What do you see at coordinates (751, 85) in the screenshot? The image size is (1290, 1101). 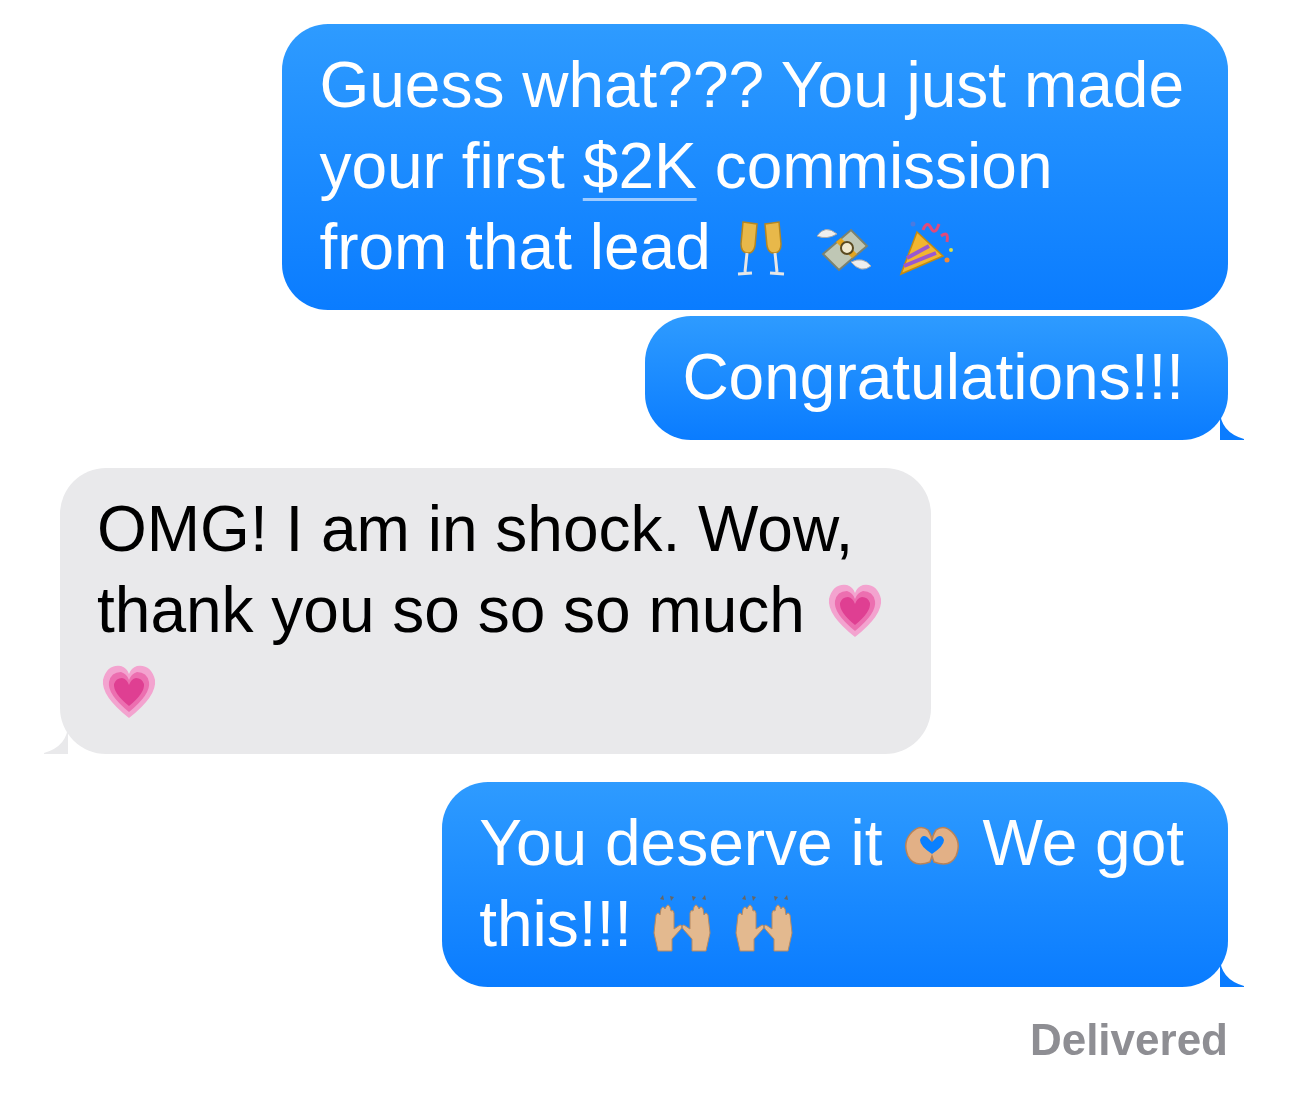 I see `message-text: Guess what??? You just made` at bounding box center [751, 85].